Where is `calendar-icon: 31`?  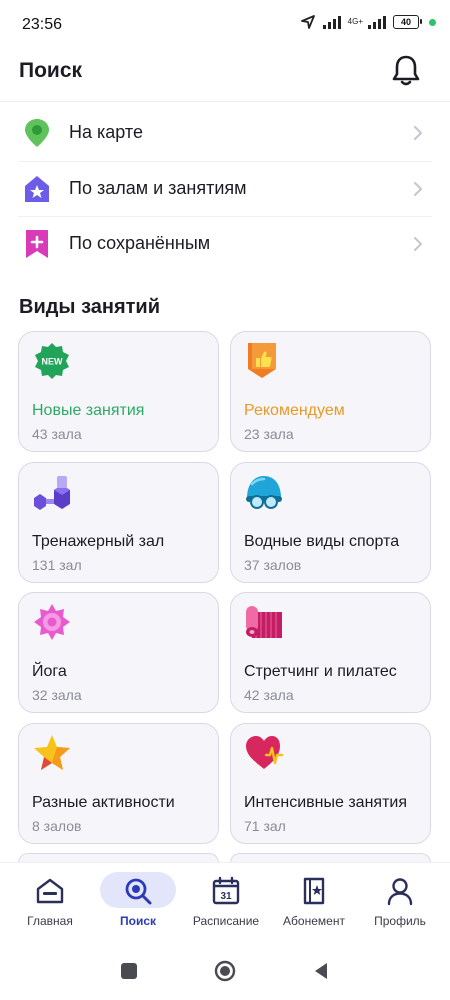 calendar-icon: 31 is located at coordinates (226, 890).